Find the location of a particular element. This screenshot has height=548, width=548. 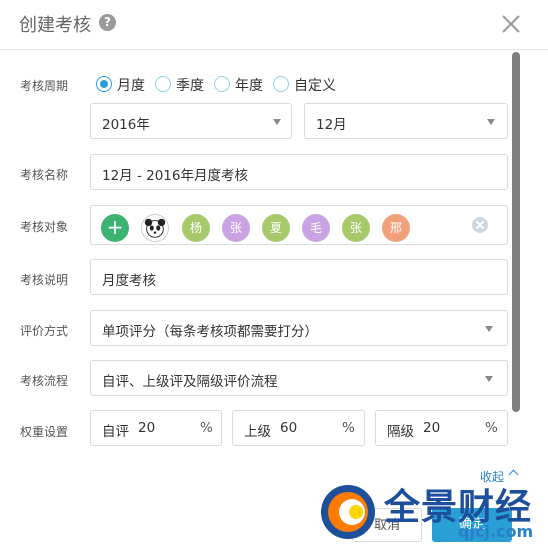

weight-value: 60 is located at coordinates (289, 428).